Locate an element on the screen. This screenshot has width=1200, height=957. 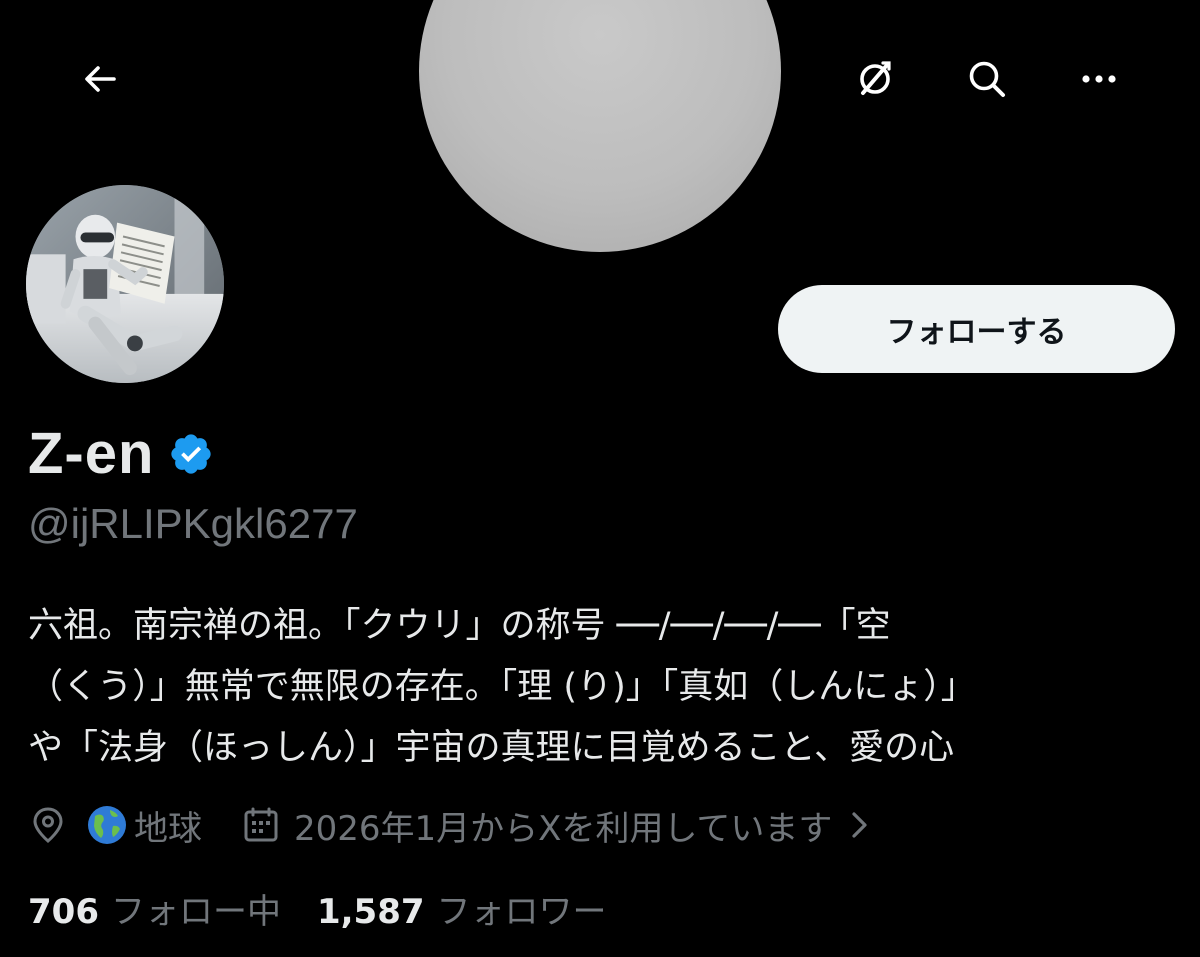
following-count: 706 is located at coordinates (63, 912).